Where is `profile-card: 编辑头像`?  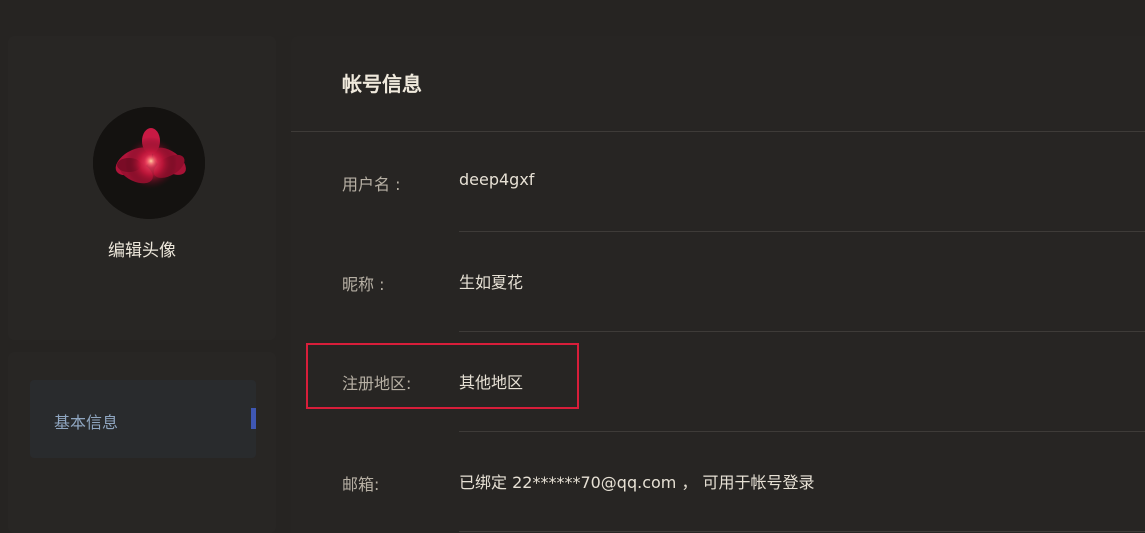 profile-card: 编辑头像 is located at coordinates (142, 188).